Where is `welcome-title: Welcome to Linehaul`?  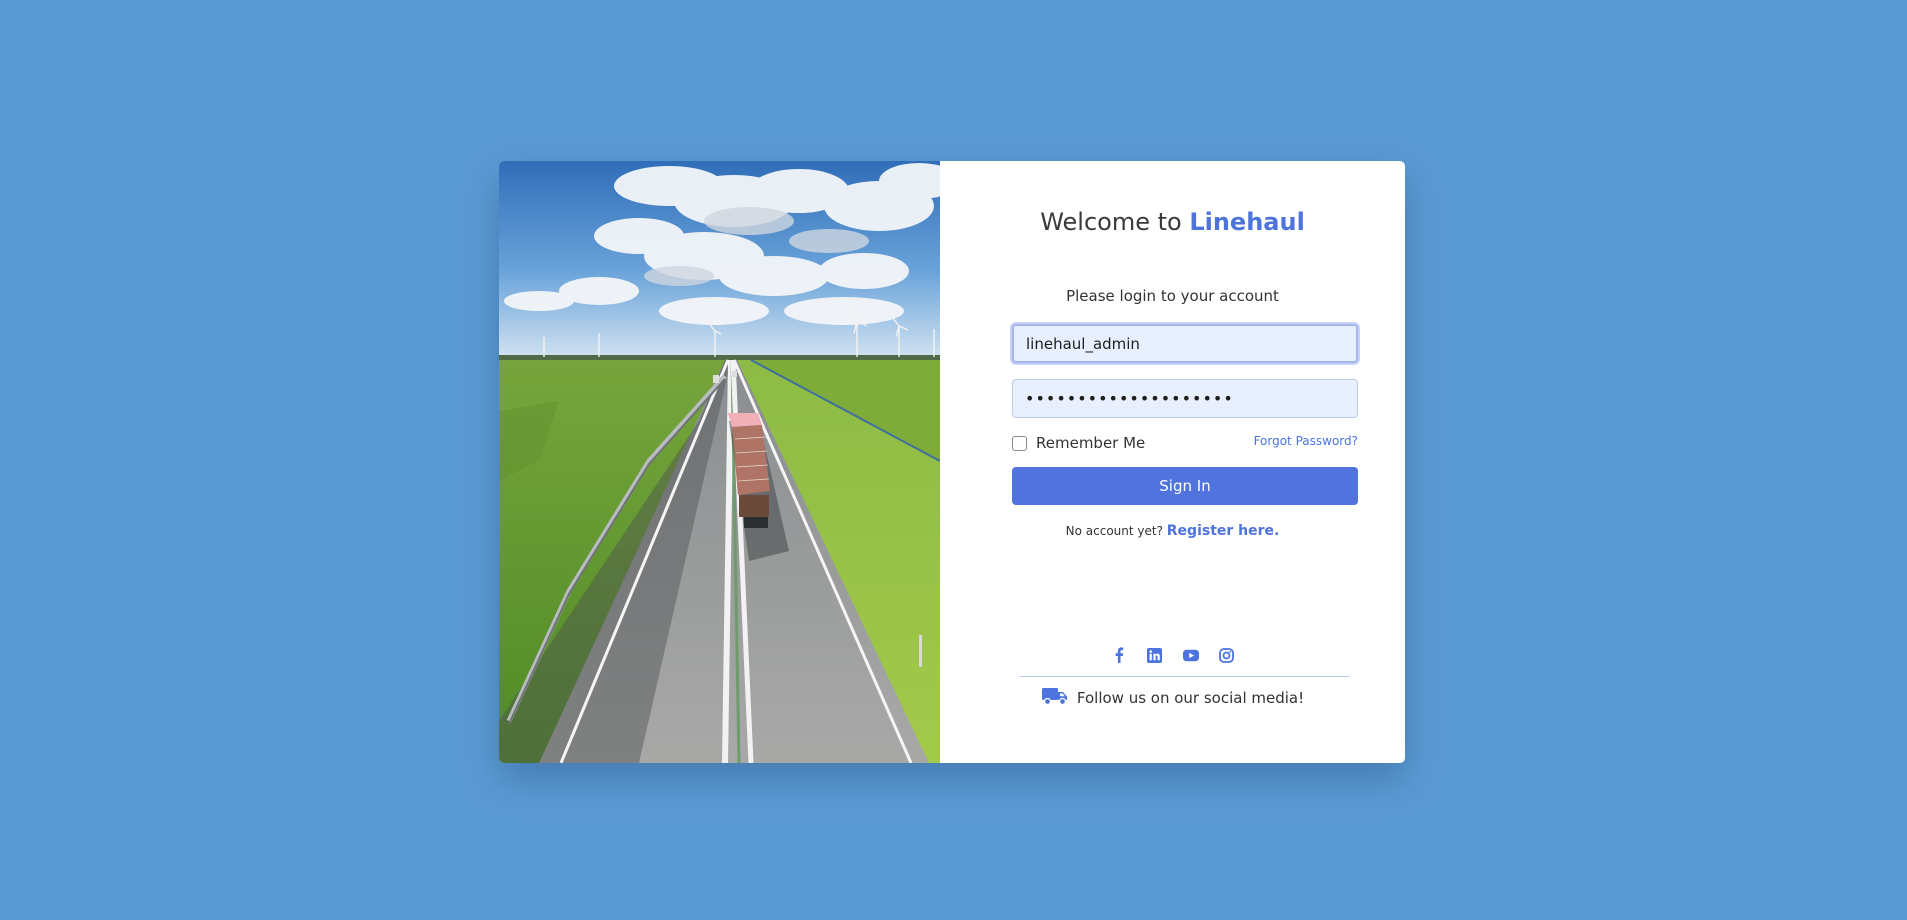 welcome-title: Welcome to Linehaul is located at coordinates (1172, 222).